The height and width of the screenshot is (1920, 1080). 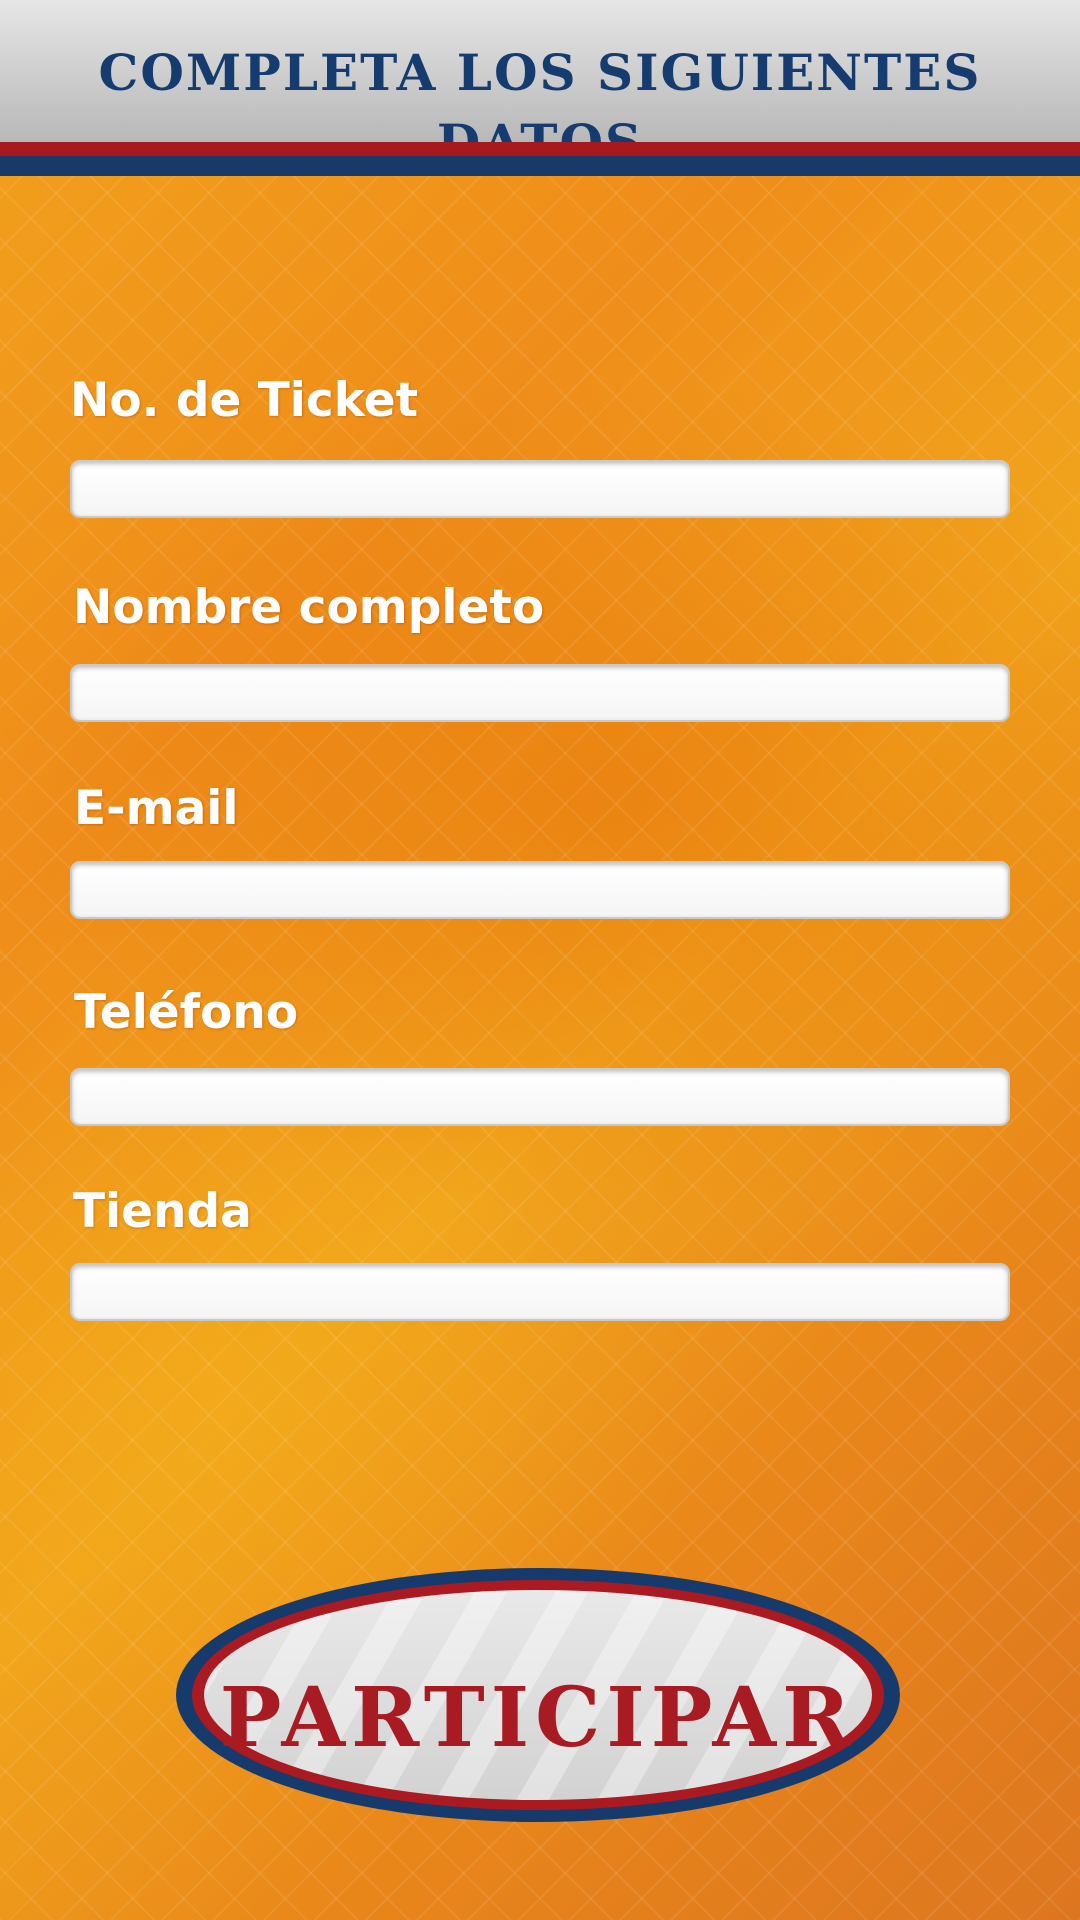 I want to click on participar-button-label: PARTICIPAR, so click(x=538, y=1718).